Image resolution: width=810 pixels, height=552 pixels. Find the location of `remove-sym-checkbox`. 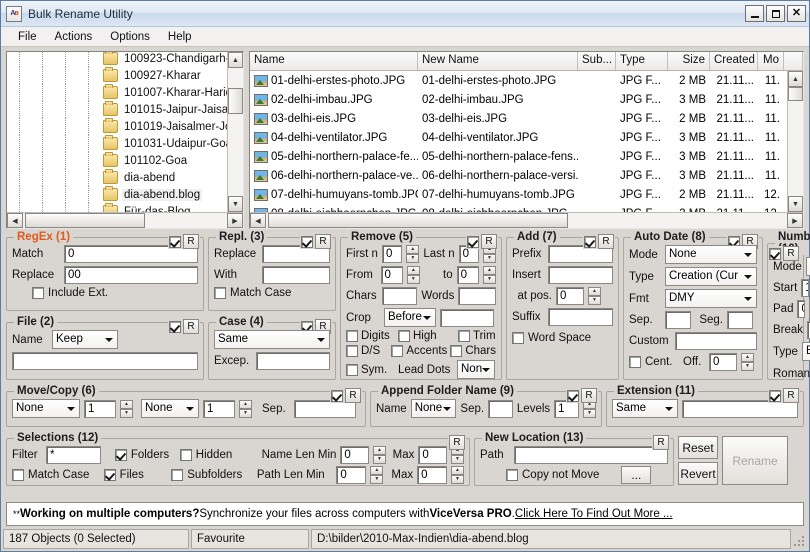

remove-sym-checkbox is located at coordinates (352, 369).